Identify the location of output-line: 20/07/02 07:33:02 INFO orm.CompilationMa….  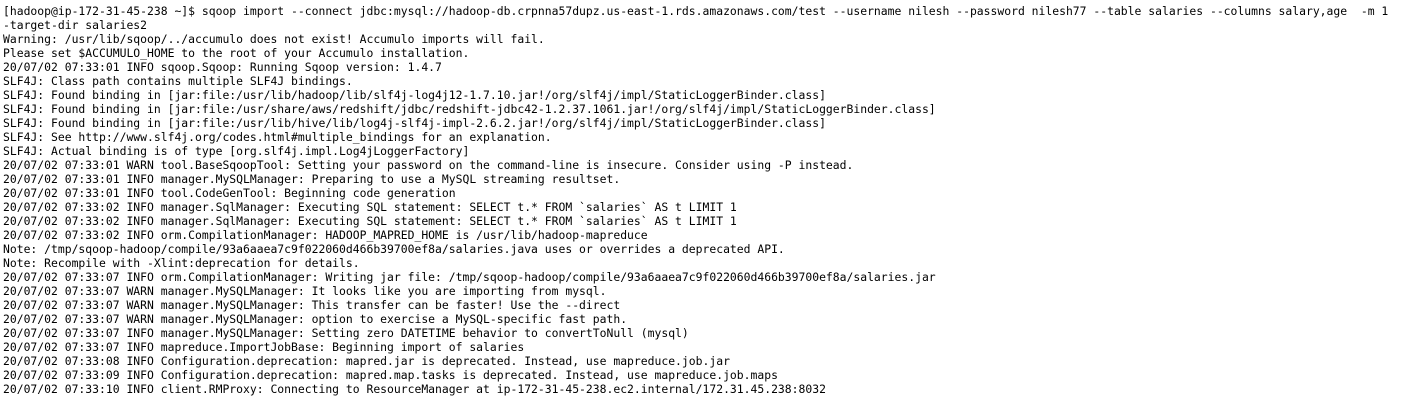
(325, 235).